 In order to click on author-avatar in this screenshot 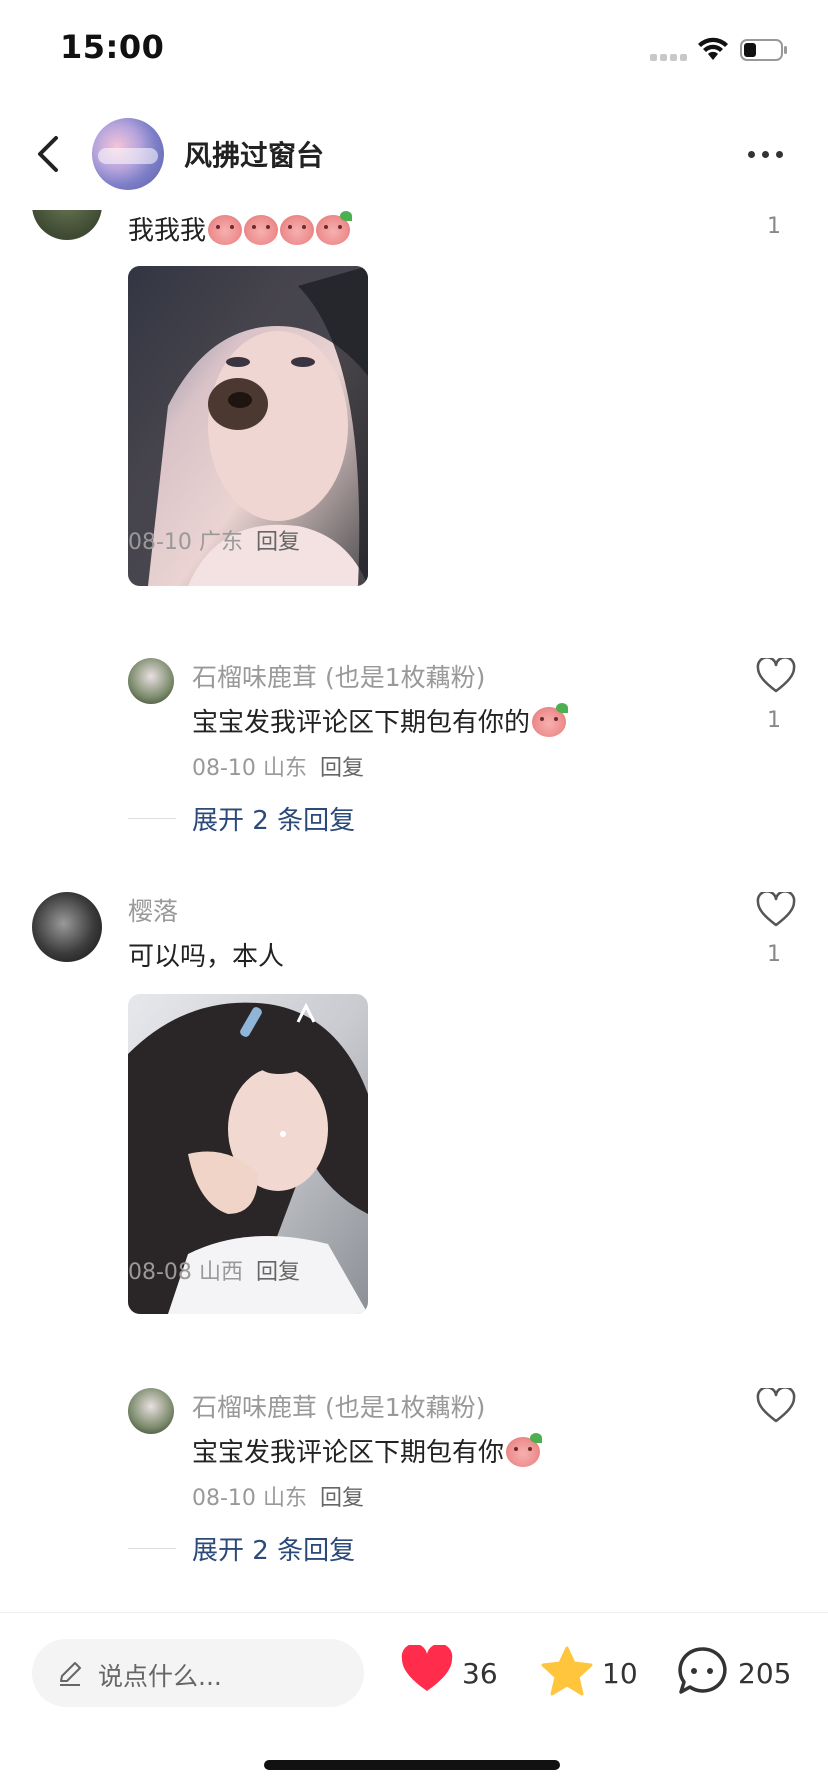, I will do `click(128, 154)`.